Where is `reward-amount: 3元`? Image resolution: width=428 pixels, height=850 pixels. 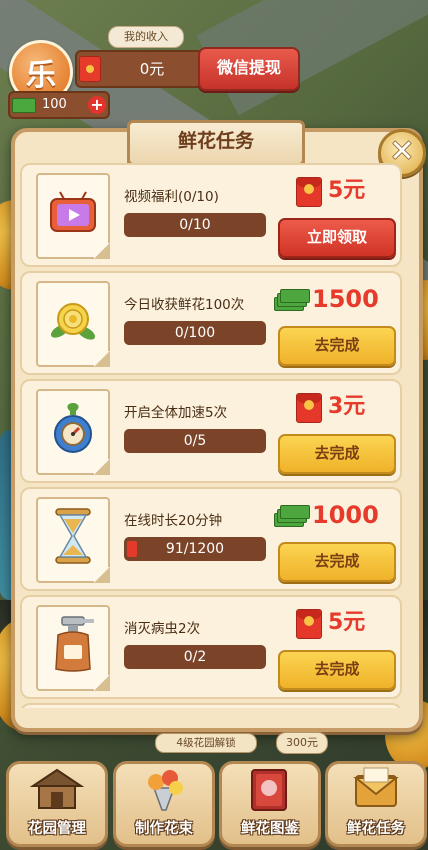
reward-amount: 3元 is located at coordinates (347, 406).